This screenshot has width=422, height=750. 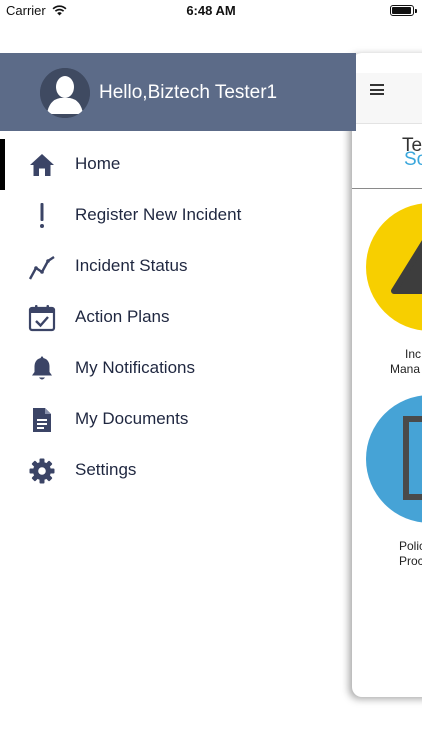 What do you see at coordinates (387, 98) in the screenshot?
I see `app-top-bar` at bounding box center [387, 98].